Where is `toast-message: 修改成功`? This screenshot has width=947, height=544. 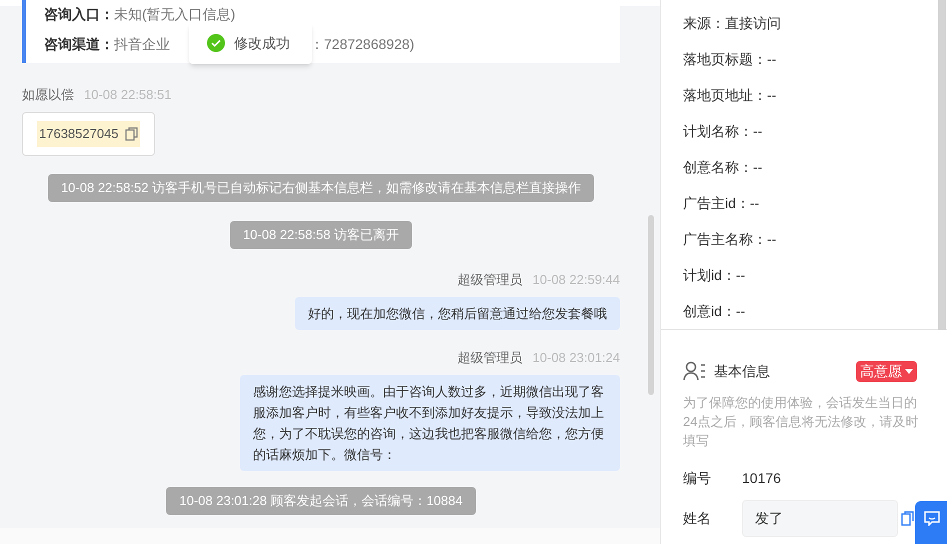 toast-message: 修改成功 is located at coordinates (262, 43).